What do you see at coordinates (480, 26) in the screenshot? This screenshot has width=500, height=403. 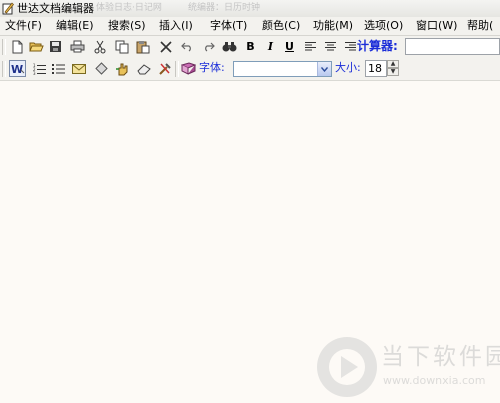 I see `menu-help: 帮助(` at bounding box center [480, 26].